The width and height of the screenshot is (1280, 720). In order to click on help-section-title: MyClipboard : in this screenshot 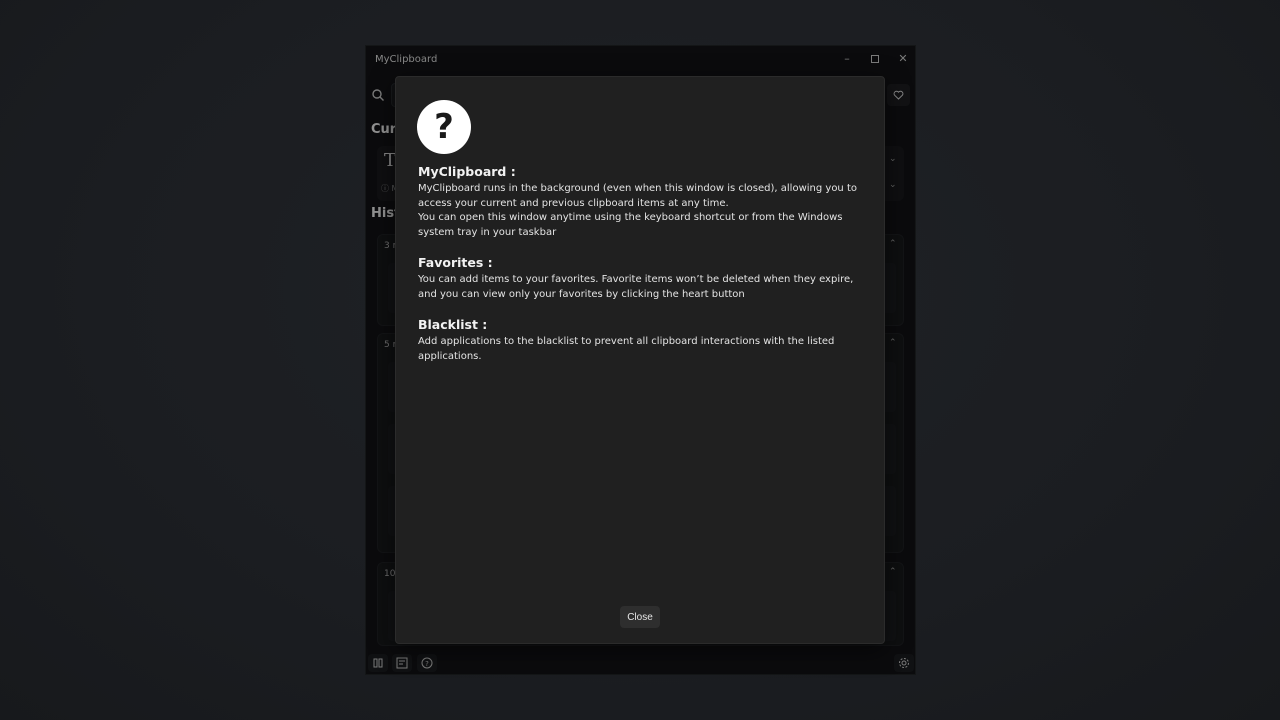, I will do `click(467, 171)`.